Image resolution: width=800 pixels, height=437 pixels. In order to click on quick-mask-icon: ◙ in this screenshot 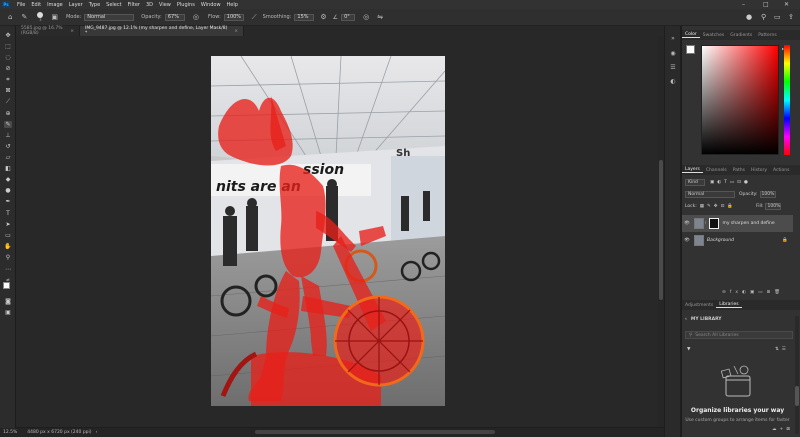, I will do `click(8, 301)`.